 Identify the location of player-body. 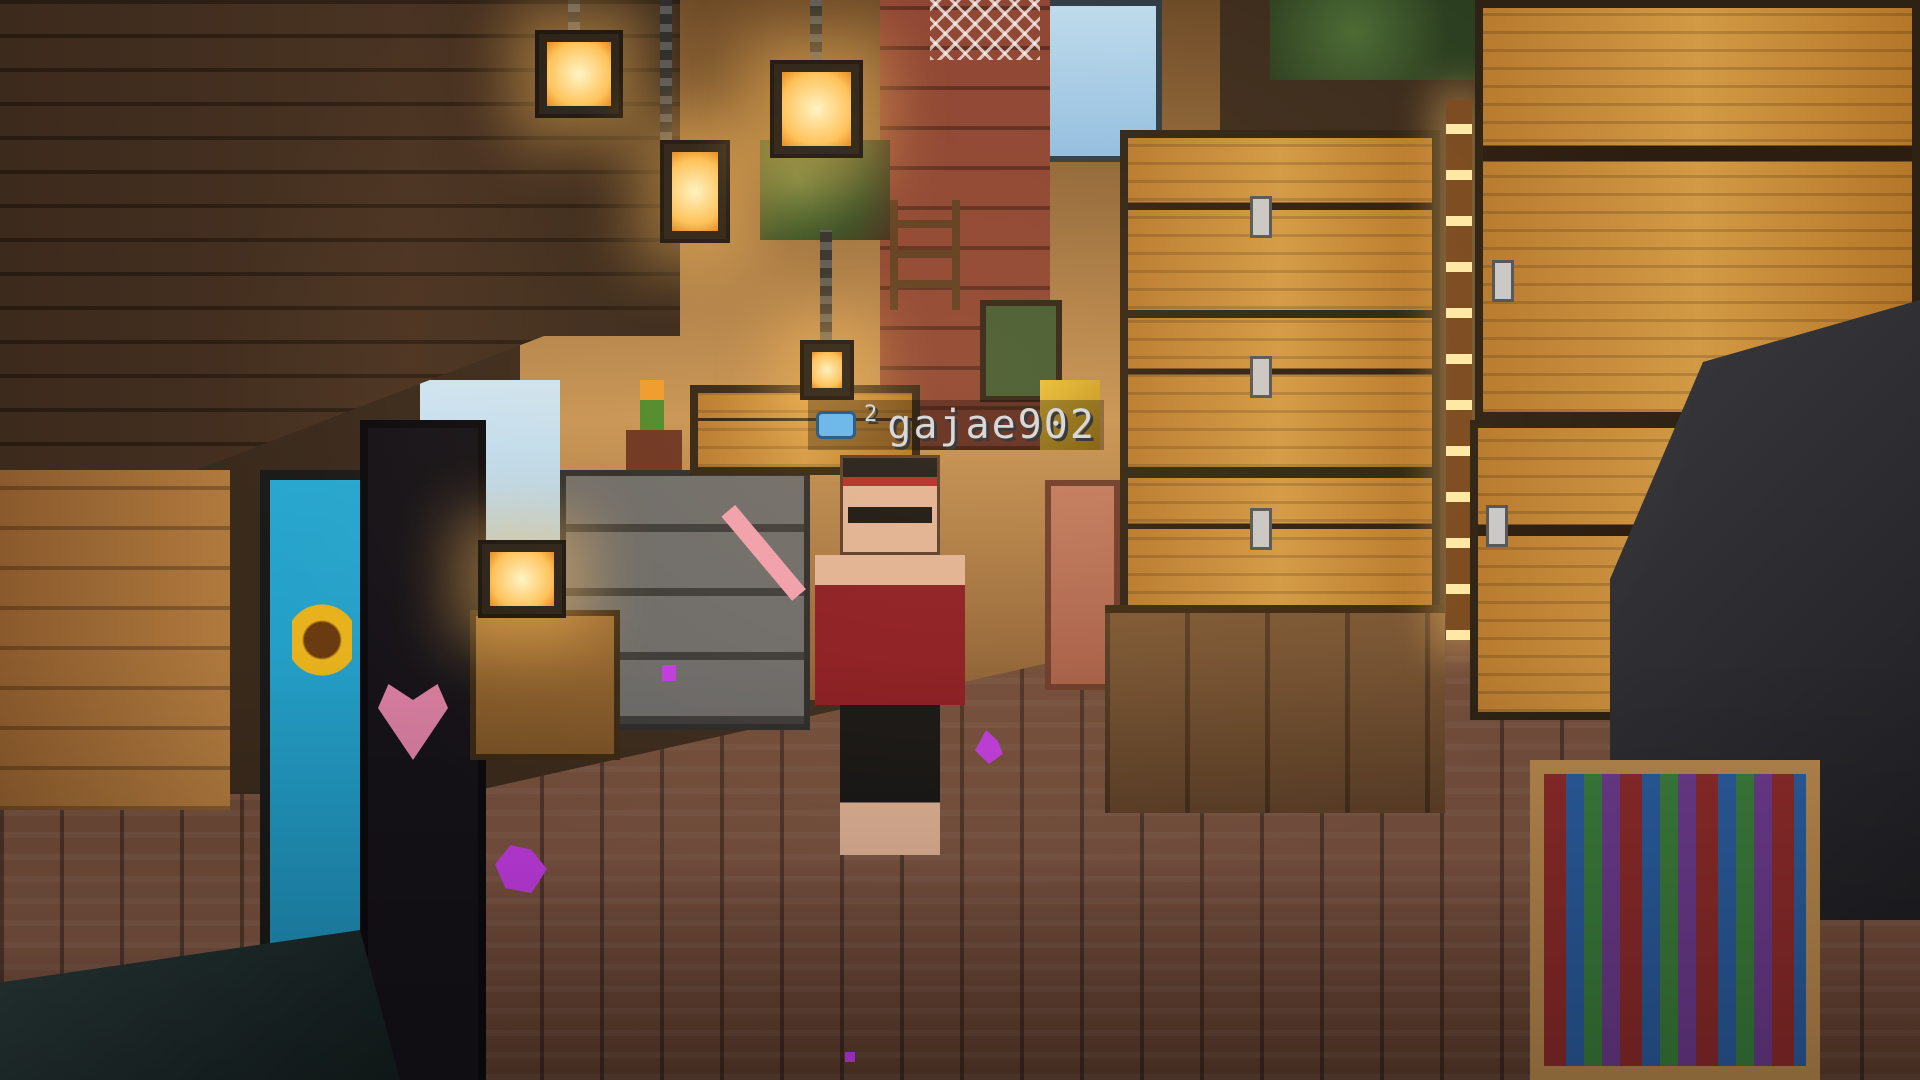
(890, 630).